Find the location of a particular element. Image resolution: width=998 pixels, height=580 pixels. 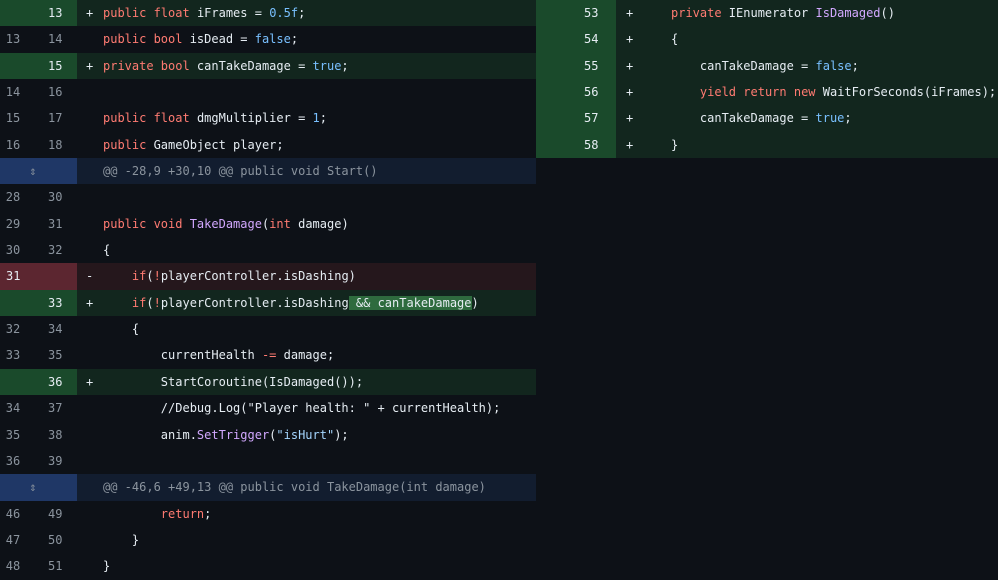

old-line-number: 31 is located at coordinates (38, 276).